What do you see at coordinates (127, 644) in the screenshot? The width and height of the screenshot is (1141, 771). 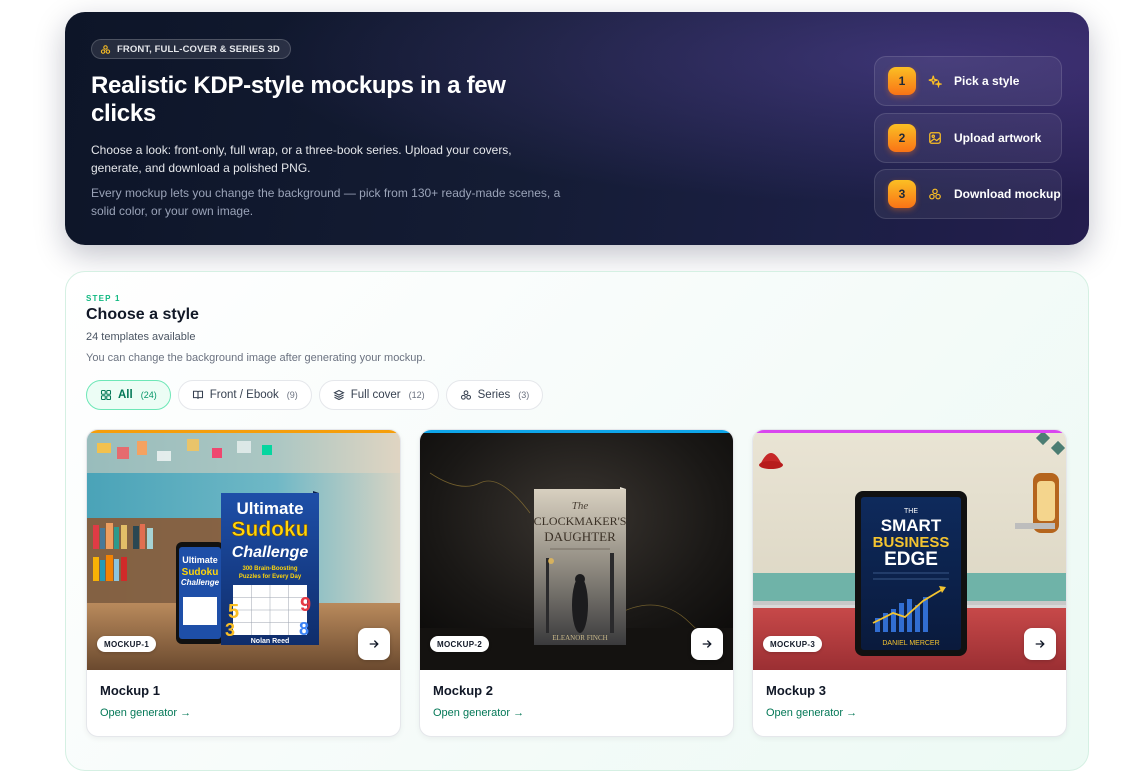 I see `mockup-badge: MOCKUP-1` at bounding box center [127, 644].